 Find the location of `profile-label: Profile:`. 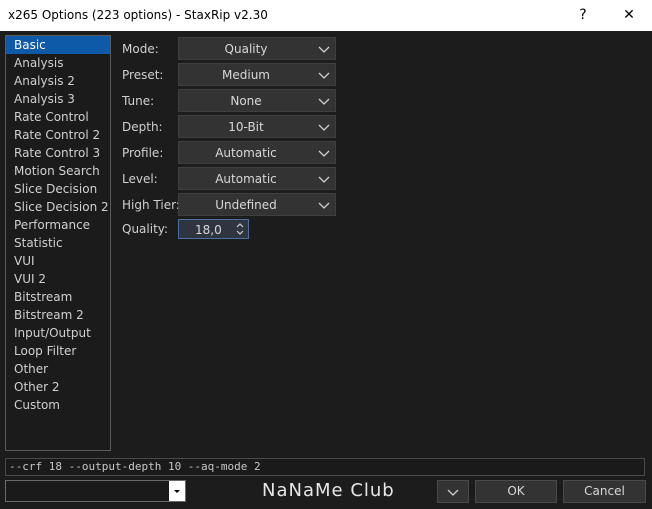

profile-label: Profile: is located at coordinates (143, 153).